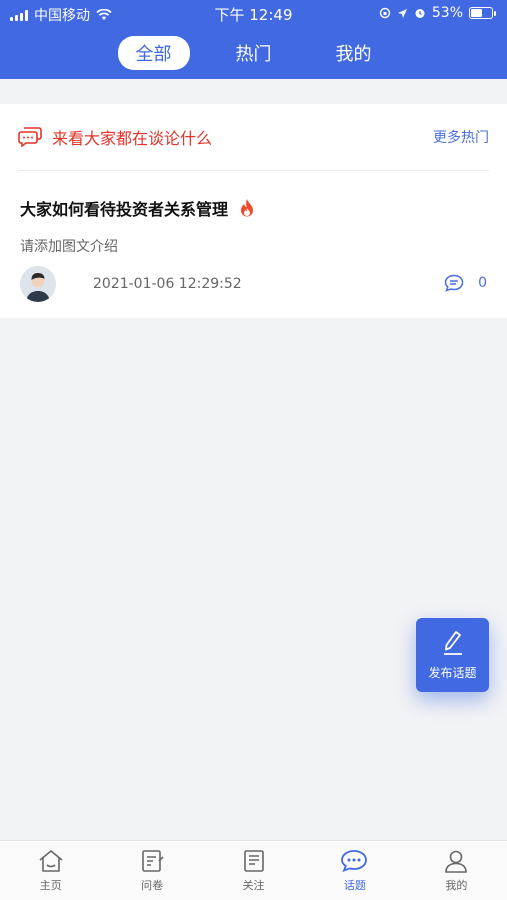  What do you see at coordinates (50, 885) in the screenshot?
I see `nav-home-label: 主页` at bounding box center [50, 885].